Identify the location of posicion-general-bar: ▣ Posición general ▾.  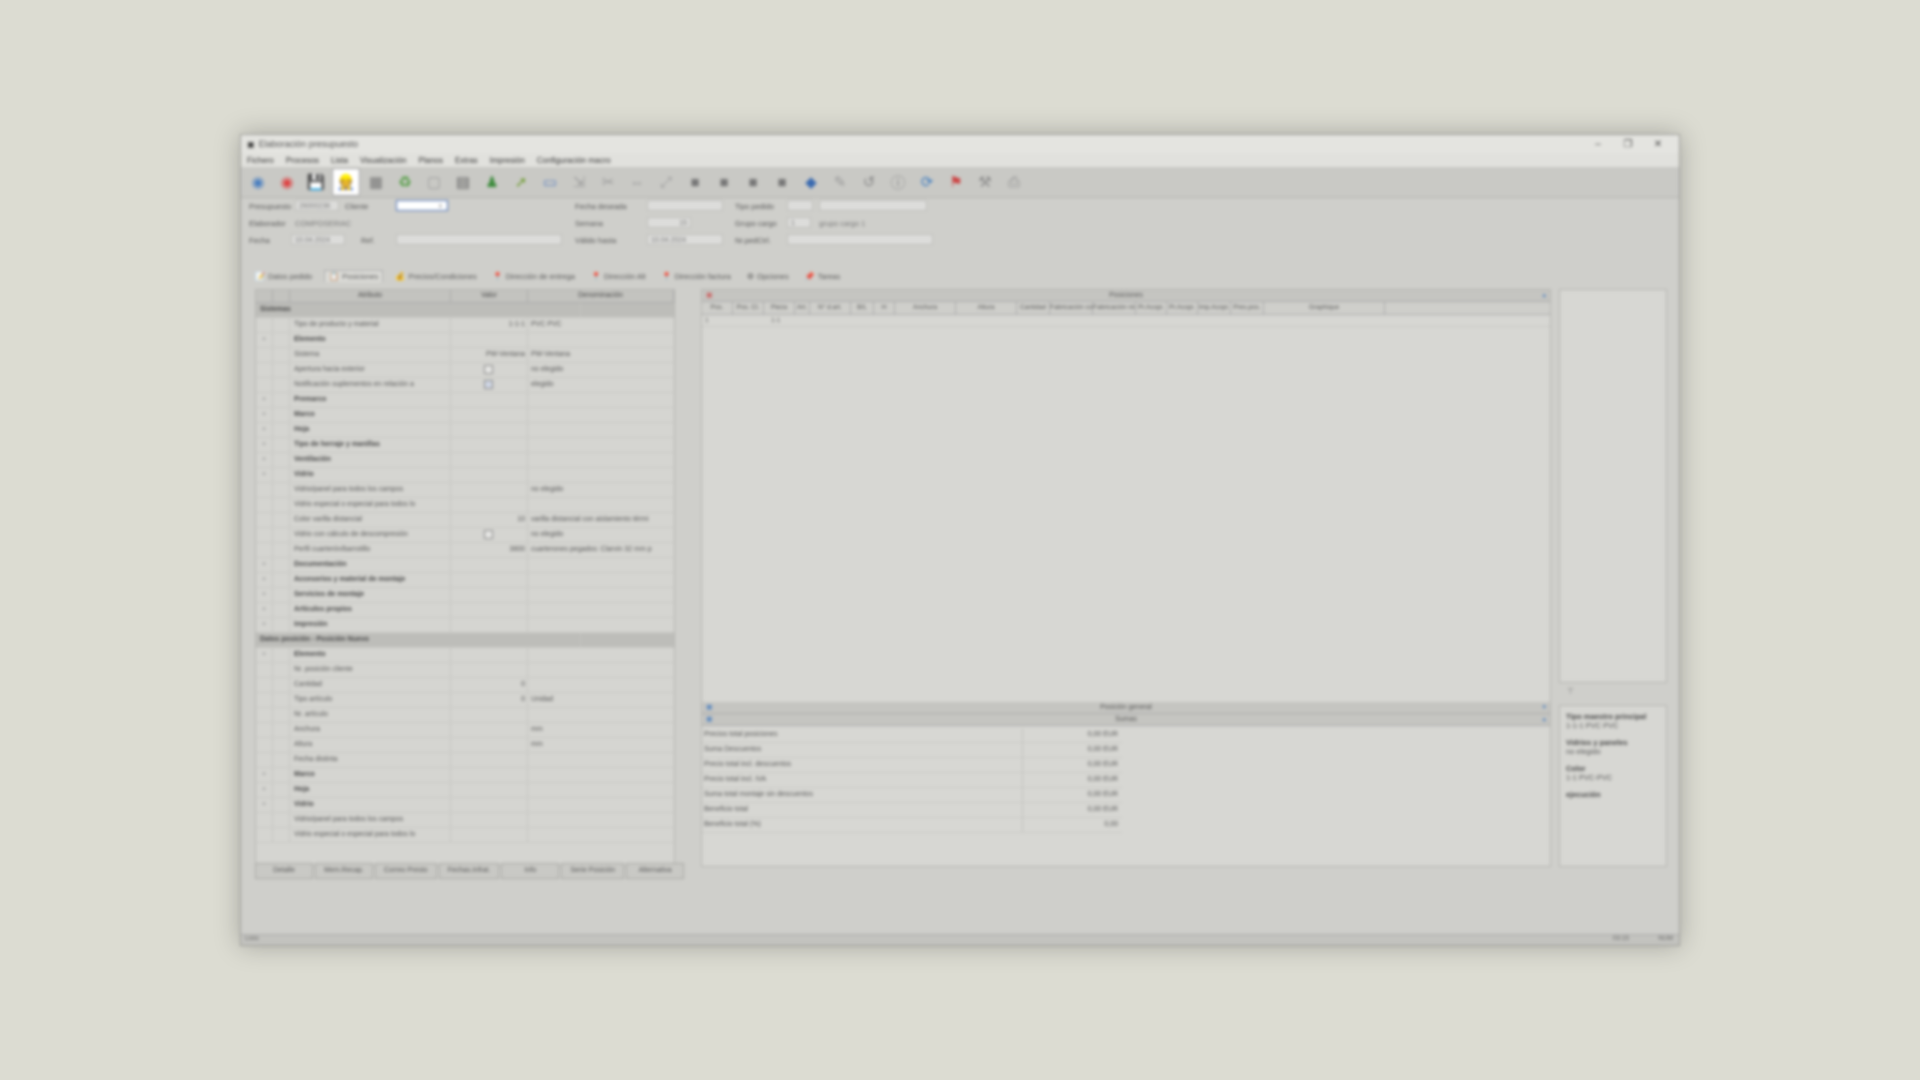
(1126, 708).